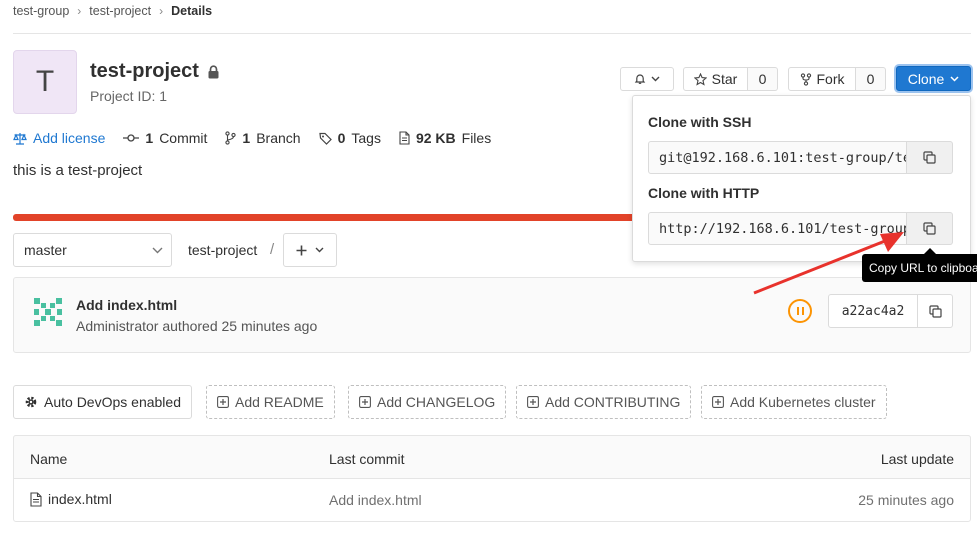  I want to click on branches-label: Branch, so click(278, 138).